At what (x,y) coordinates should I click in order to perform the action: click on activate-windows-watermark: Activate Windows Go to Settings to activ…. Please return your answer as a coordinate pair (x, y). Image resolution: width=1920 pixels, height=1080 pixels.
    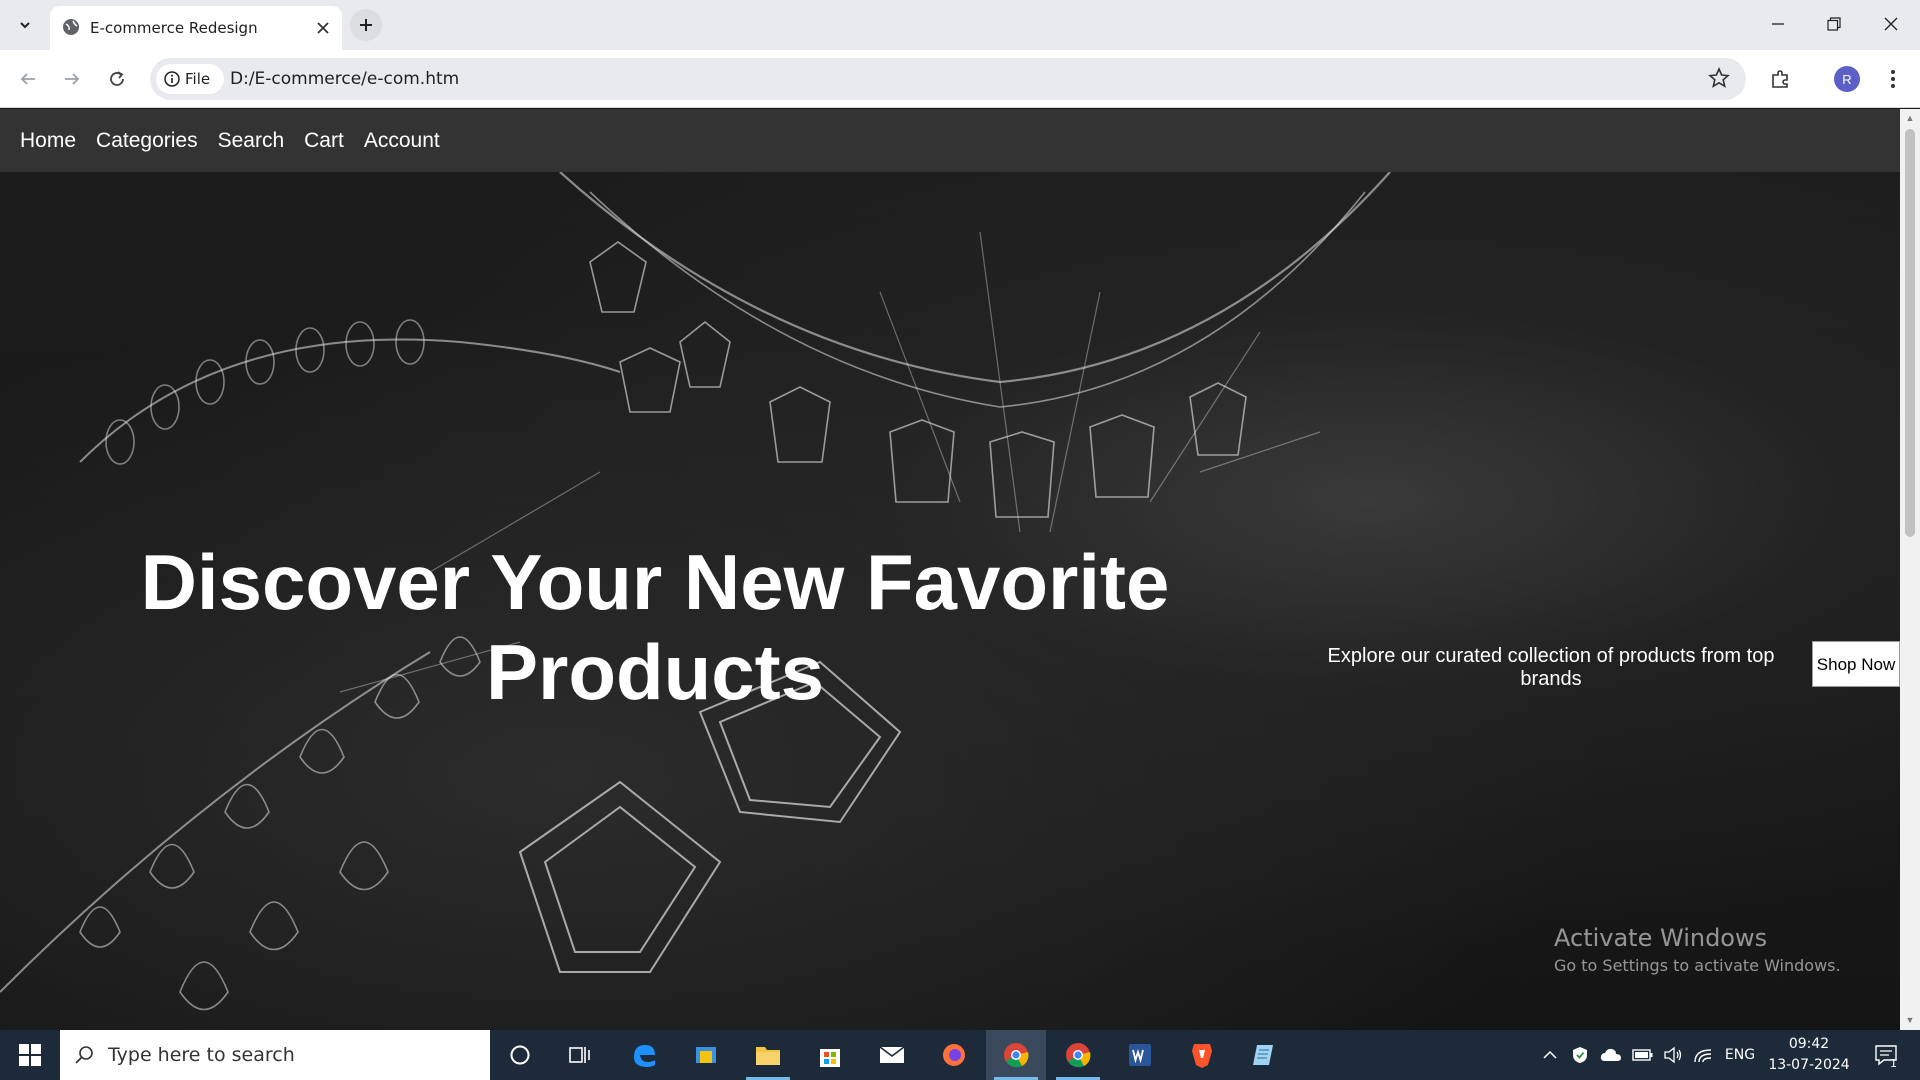
    Looking at the image, I should click on (1697, 949).